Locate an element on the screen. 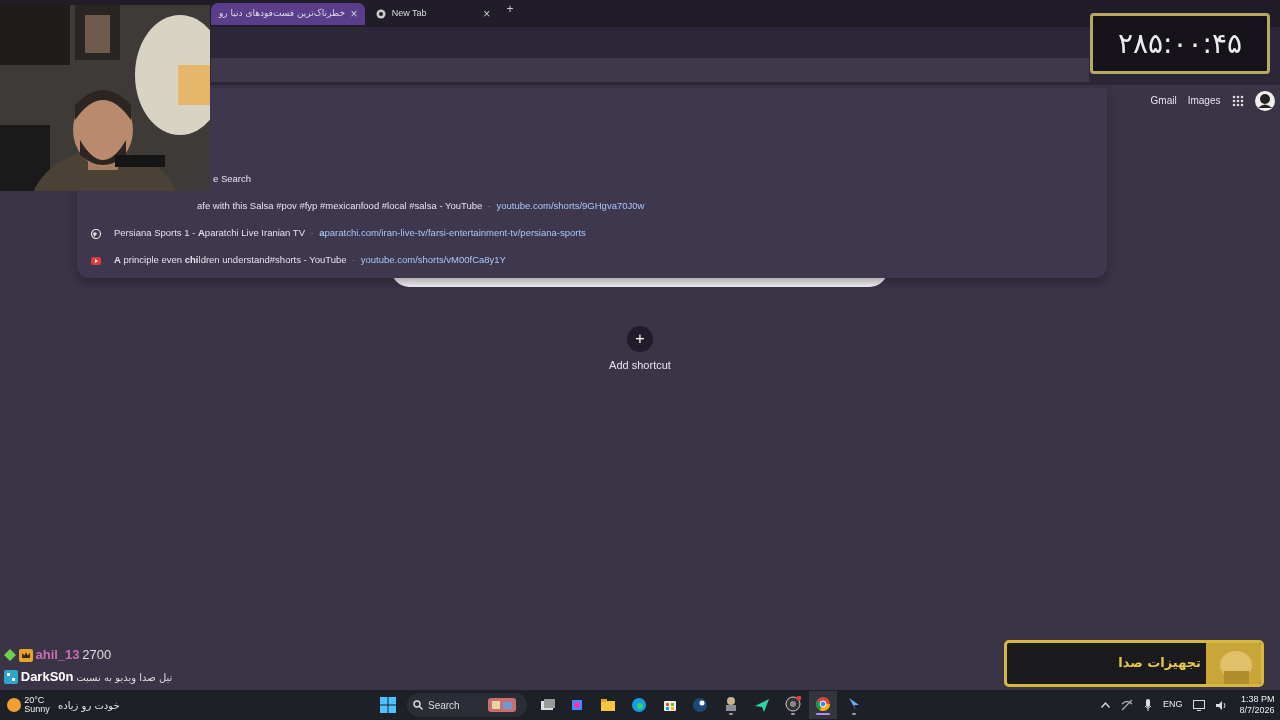 Image resolution: width=1280 pixels, height=720 pixels. lens-icon is located at coordinates (792, 703).